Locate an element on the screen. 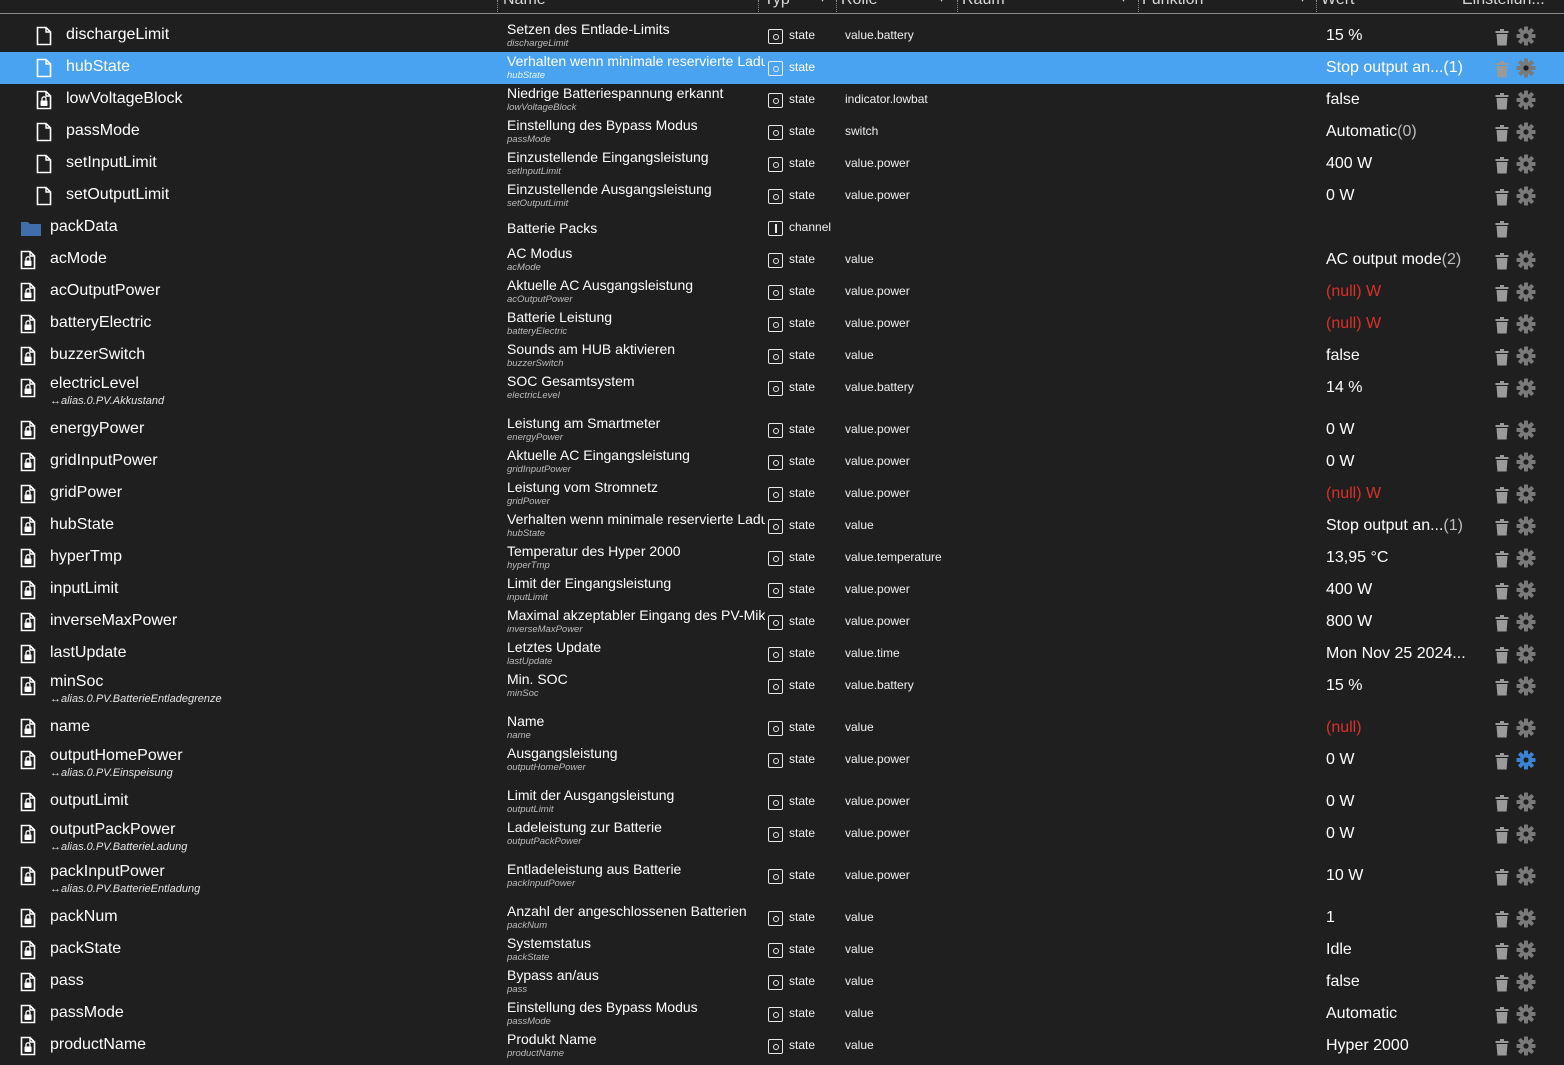  table-row: packData Batterie Packs channel is located at coordinates (782, 228).